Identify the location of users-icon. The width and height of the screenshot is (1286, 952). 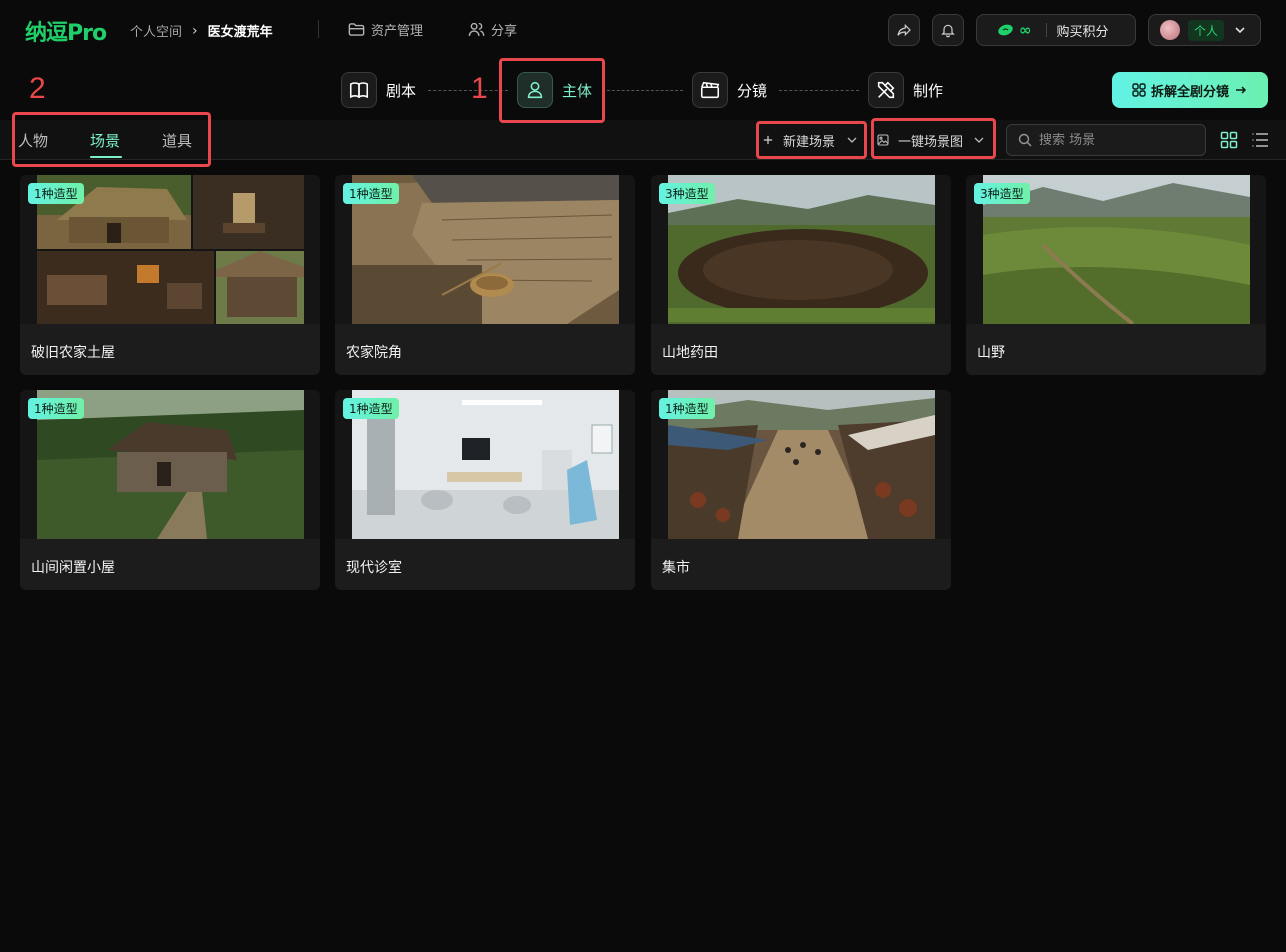
(476, 29).